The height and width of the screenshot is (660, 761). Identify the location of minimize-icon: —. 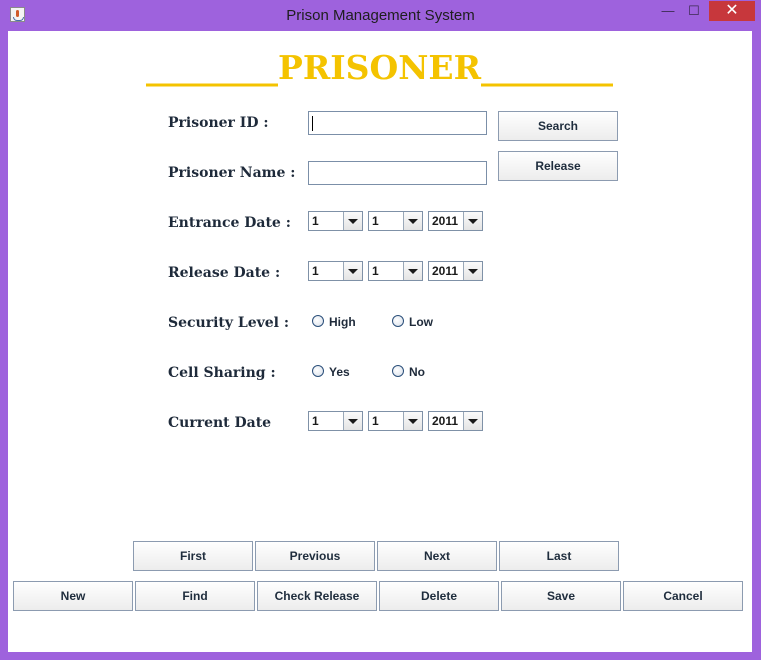
(668, 11).